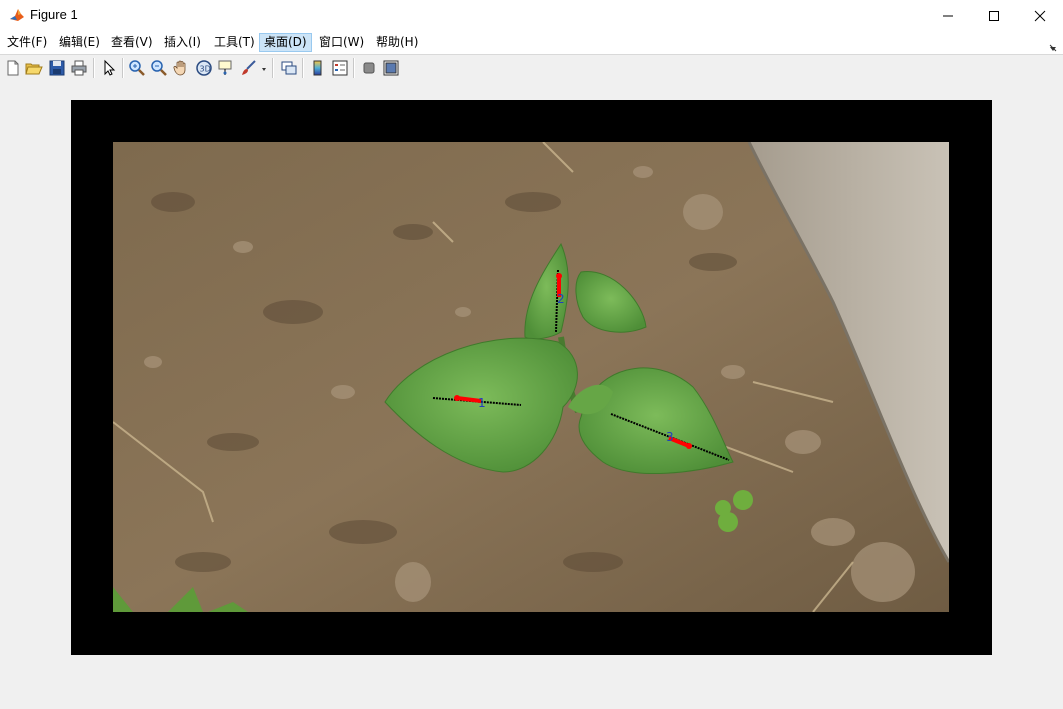  I want to click on minimize-button, so click(948, 15).